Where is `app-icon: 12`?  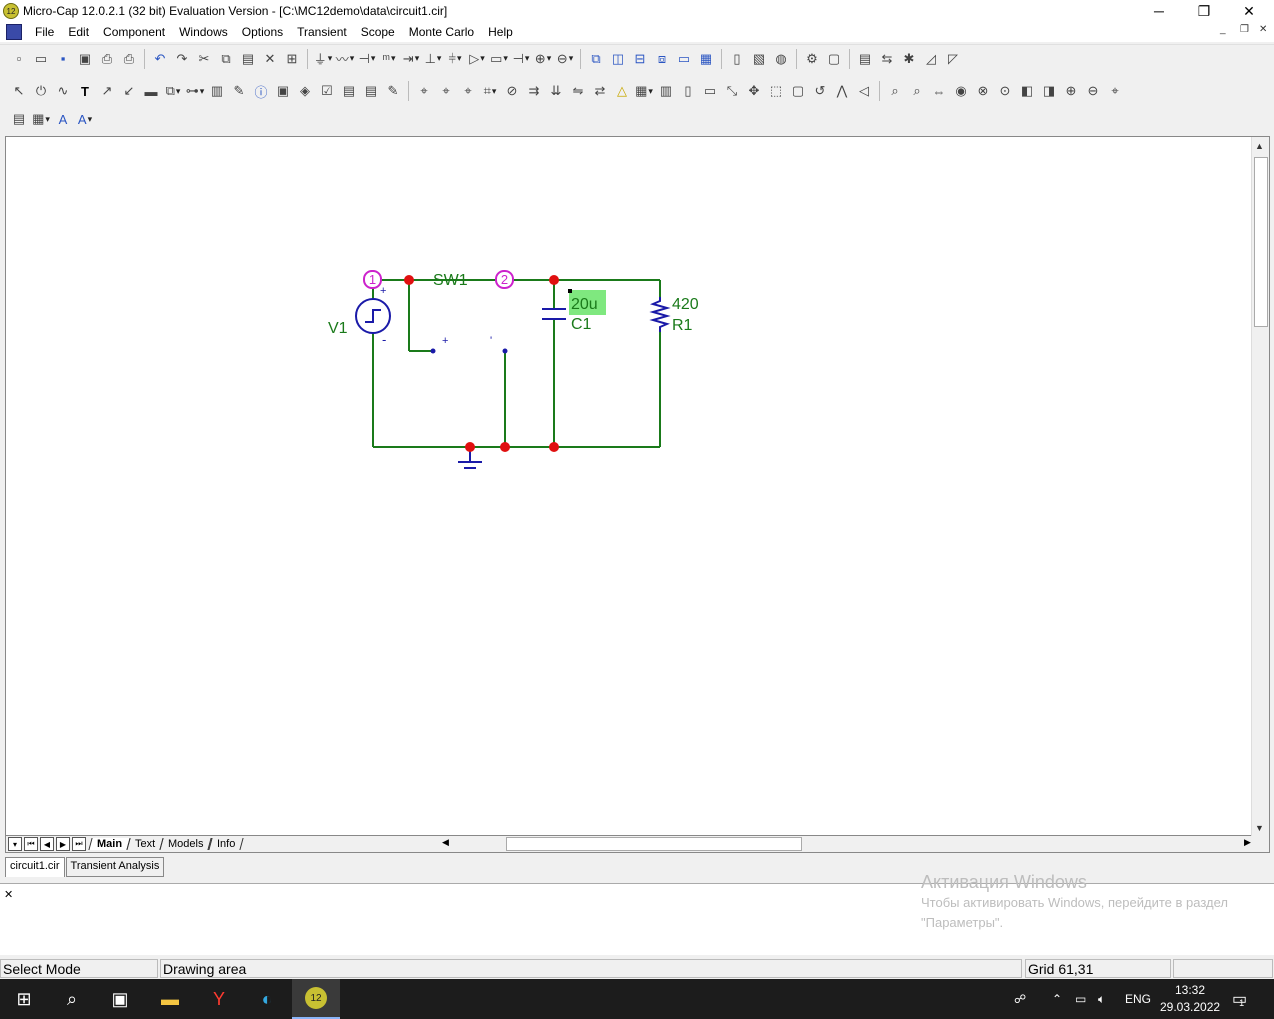 app-icon: 12 is located at coordinates (11, 11).